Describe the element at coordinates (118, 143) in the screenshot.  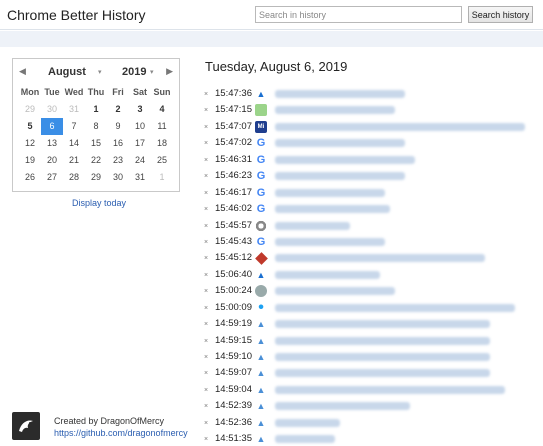
I see `calendar-day: 16` at that location.